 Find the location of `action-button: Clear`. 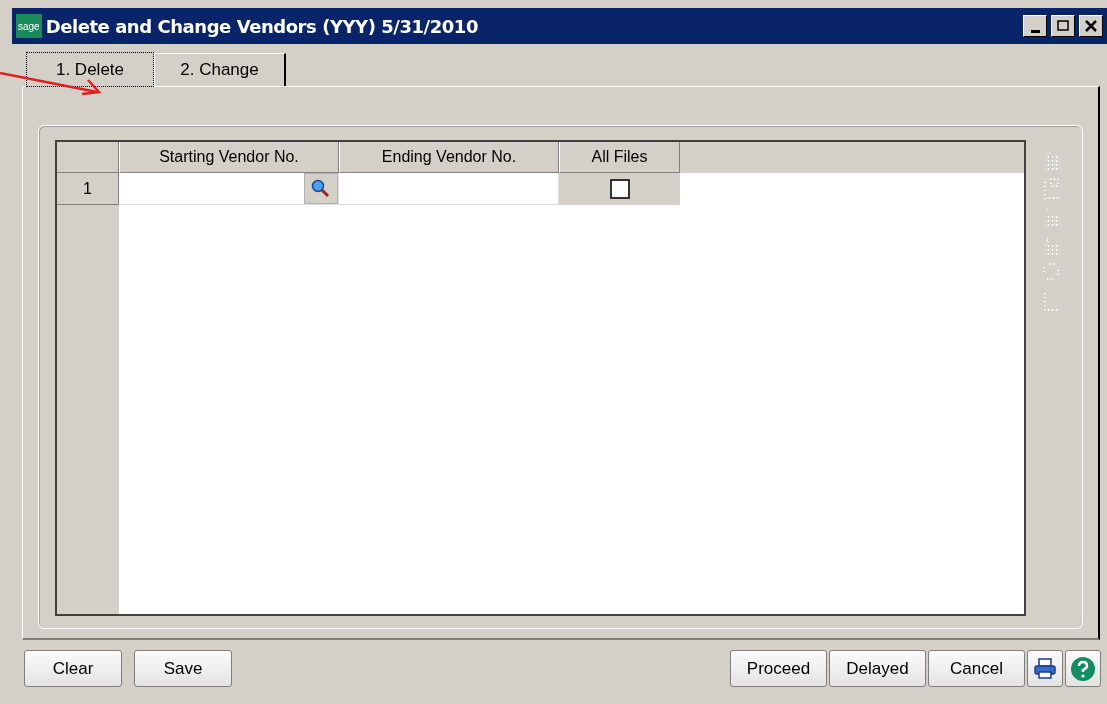

action-button: Clear is located at coordinates (73, 668).